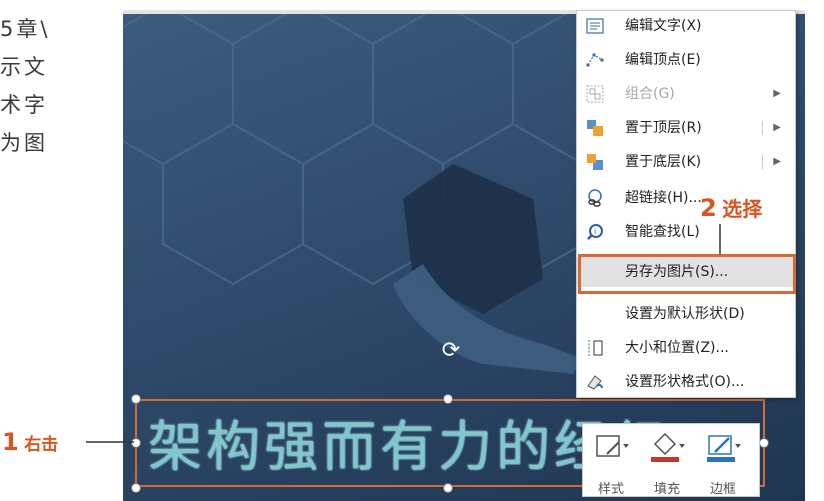 This screenshot has width=824, height=501. What do you see at coordinates (650, 94) in the screenshot?
I see `menu-item-label: 组合(G)` at bounding box center [650, 94].